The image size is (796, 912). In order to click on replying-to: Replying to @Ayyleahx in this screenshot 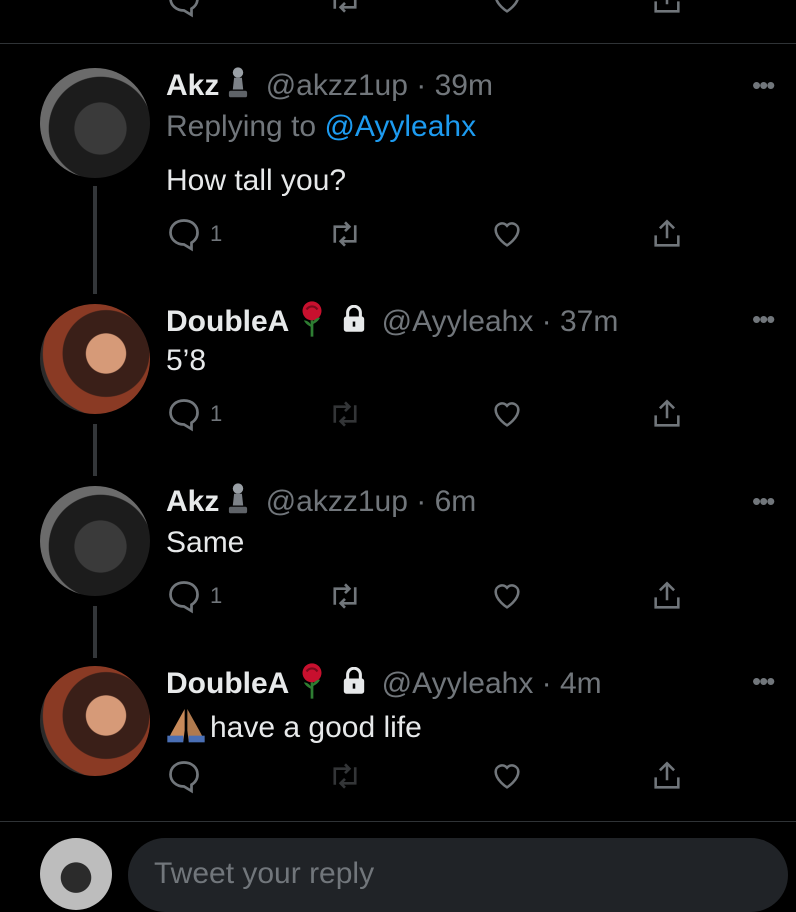, I will do `click(321, 126)`.